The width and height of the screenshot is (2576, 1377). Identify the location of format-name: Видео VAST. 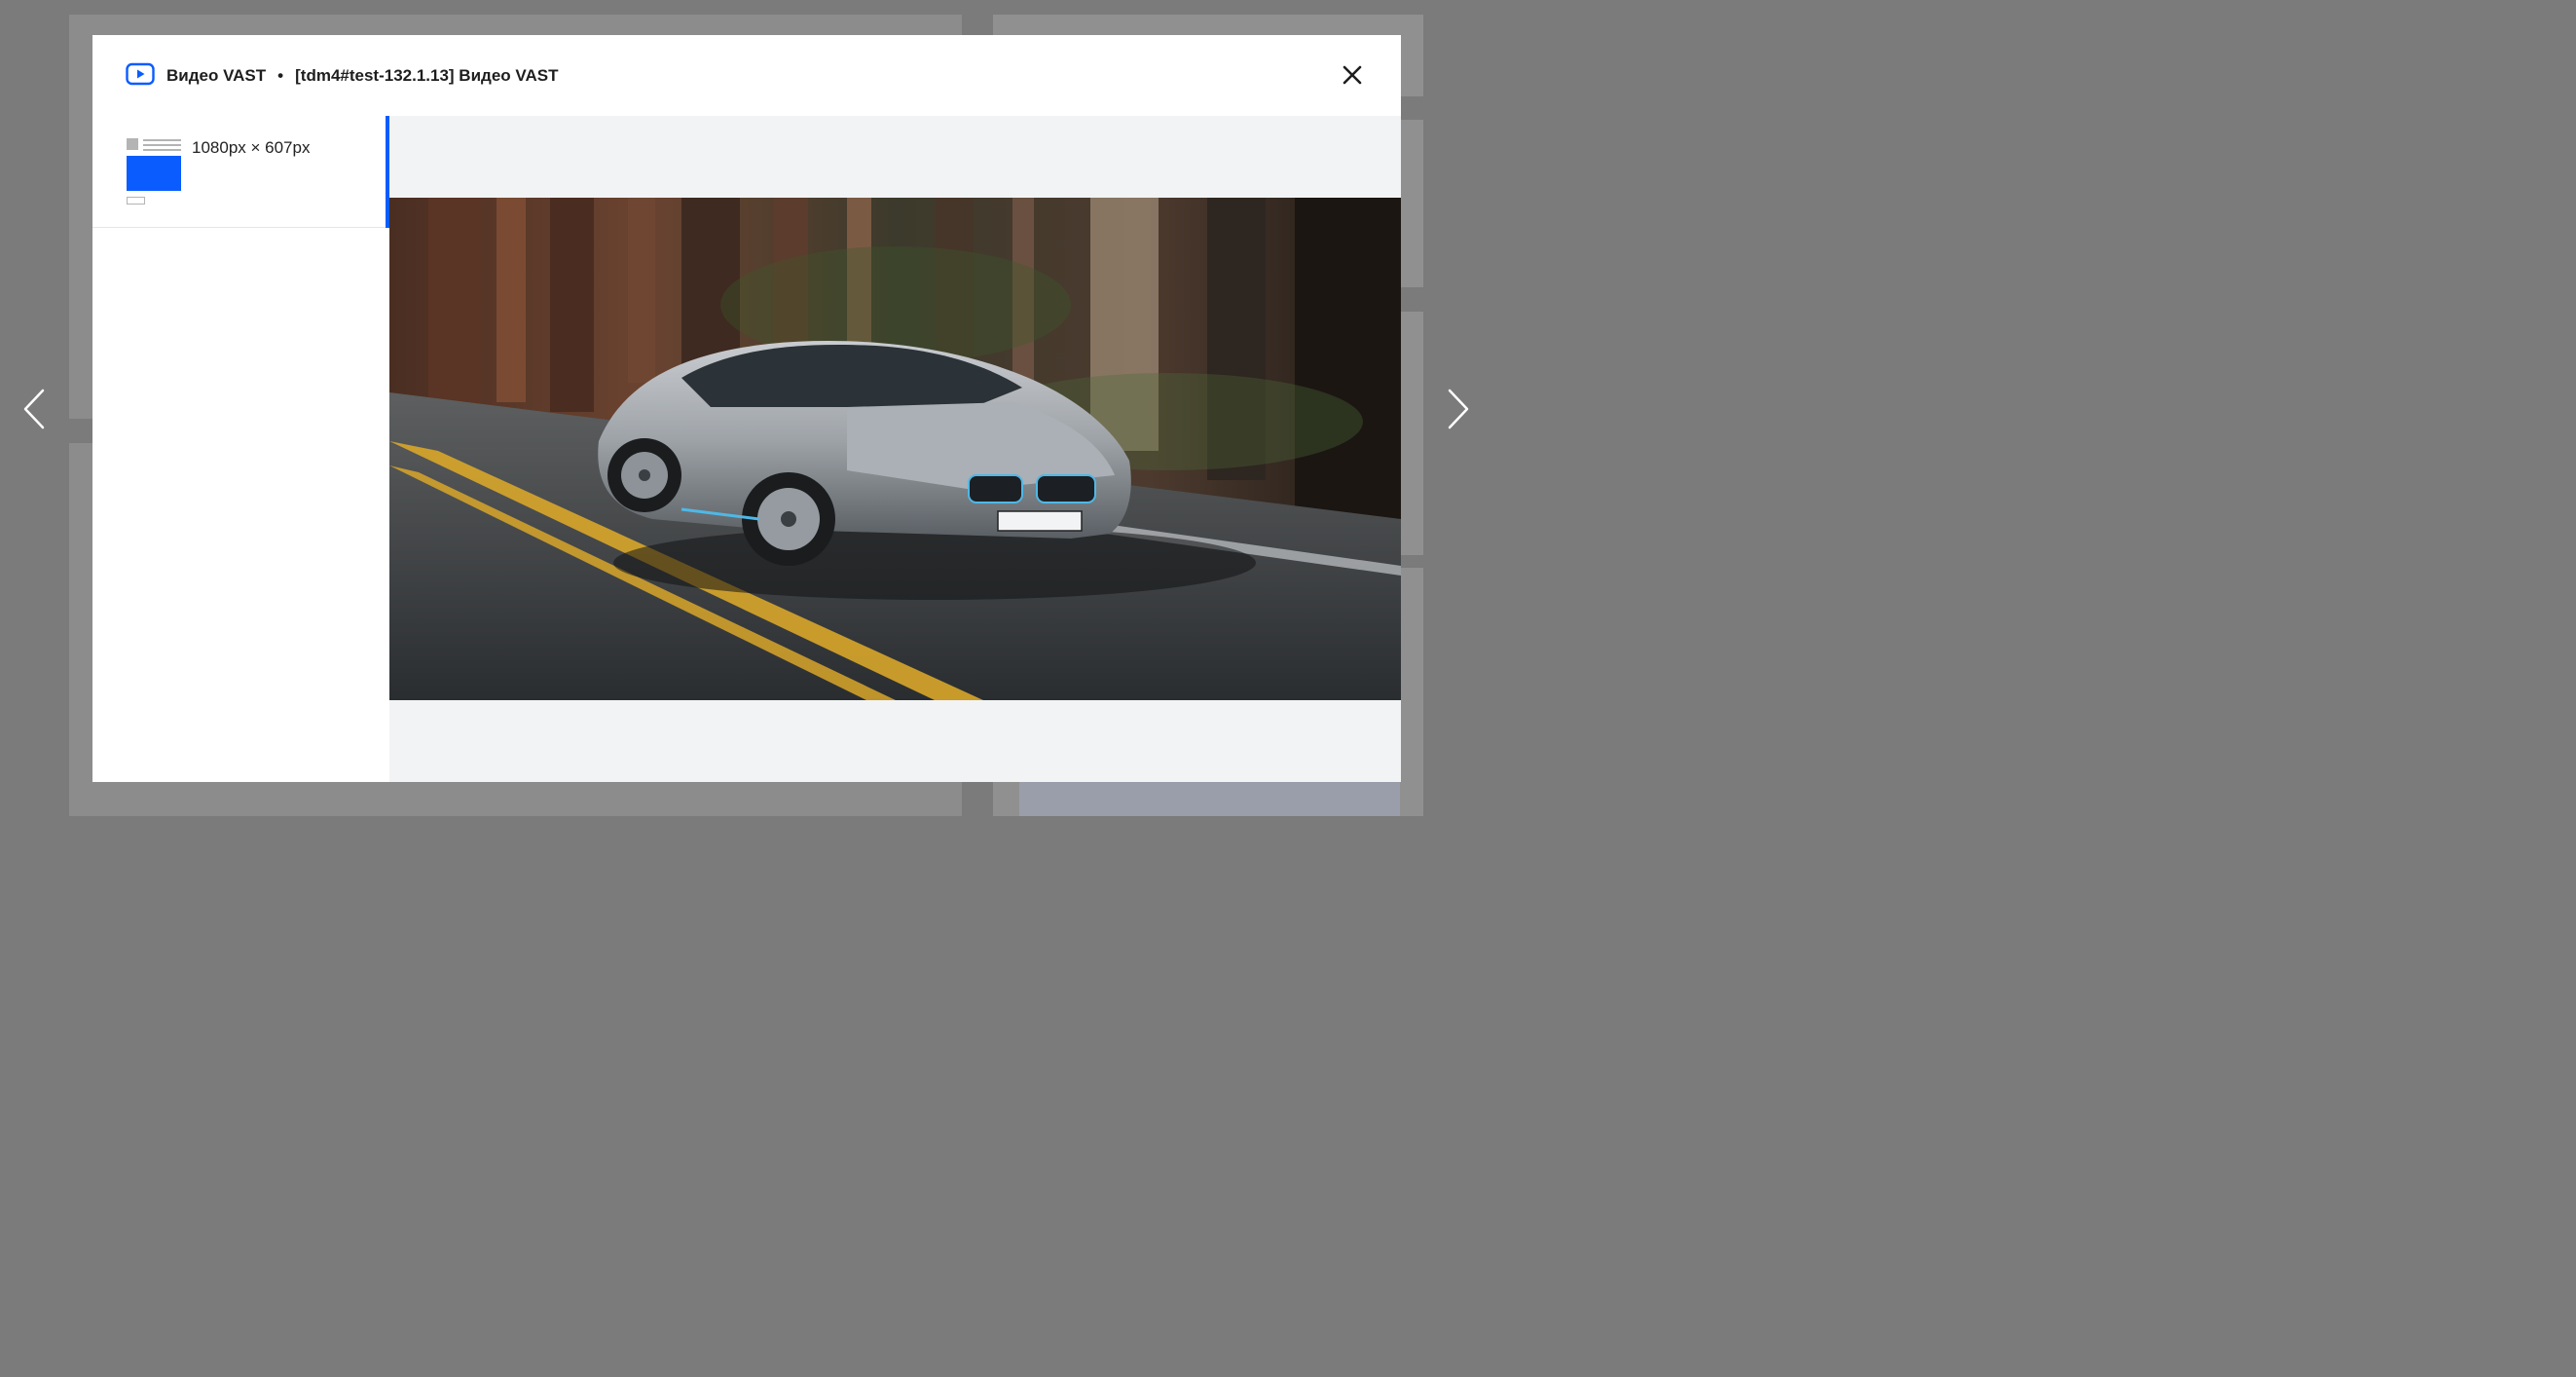
(216, 76).